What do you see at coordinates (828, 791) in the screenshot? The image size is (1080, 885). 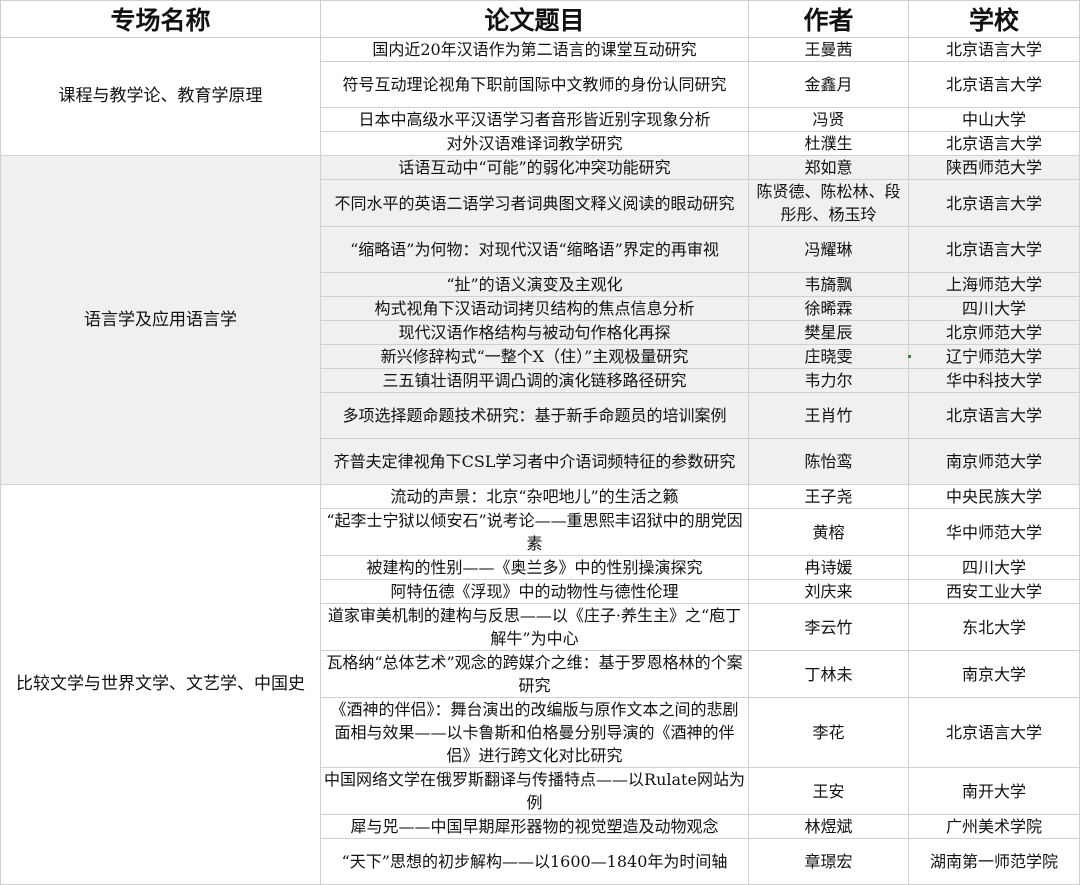 I see `paper-author: 王安` at bounding box center [828, 791].